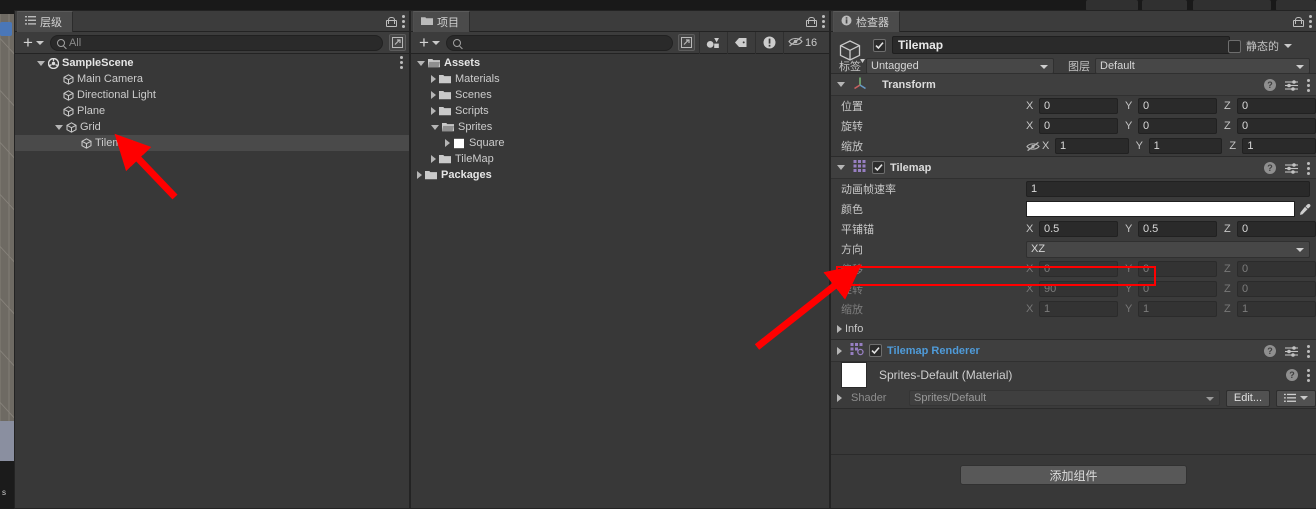  I want to click on hierarchy-item-directional-light: Directional Light, so click(212, 95).